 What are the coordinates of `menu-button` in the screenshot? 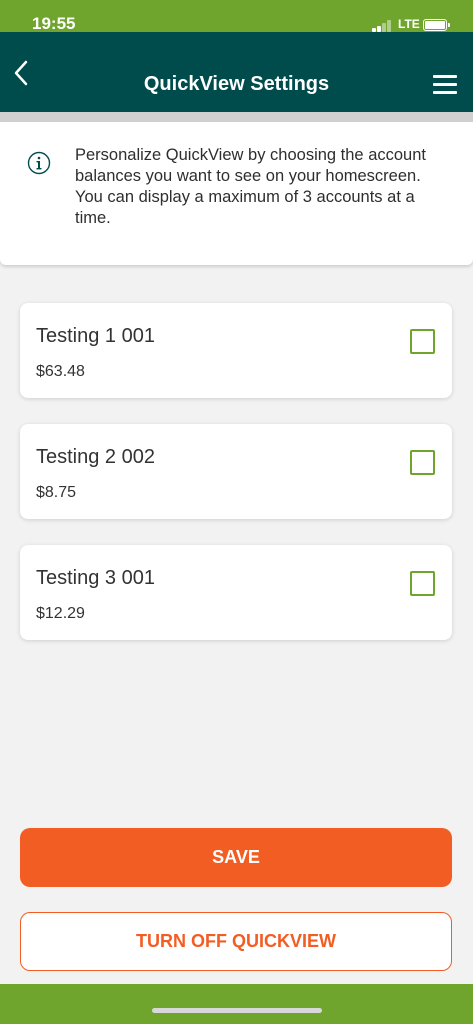 It's located at (445, 85).